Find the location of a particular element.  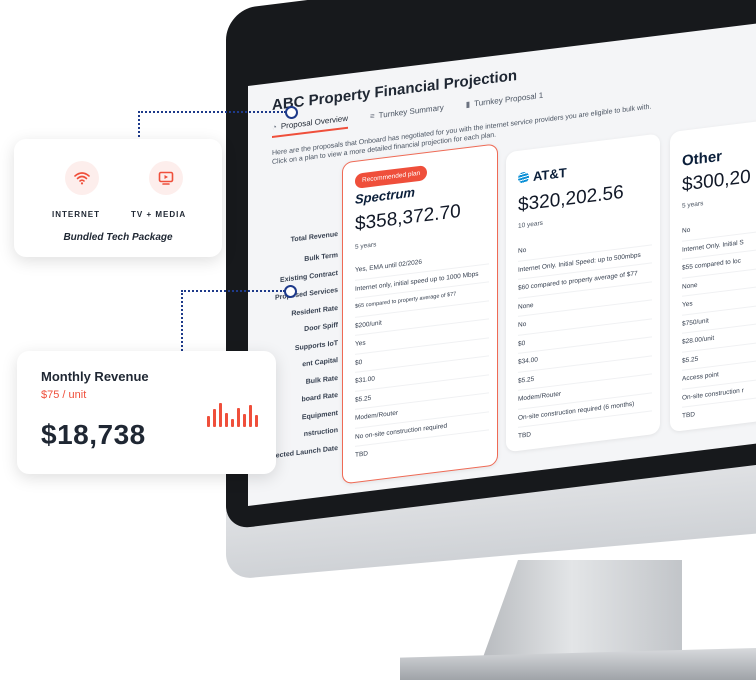

spectrum-logo: Spectrum is located at coordinates (385, 195).